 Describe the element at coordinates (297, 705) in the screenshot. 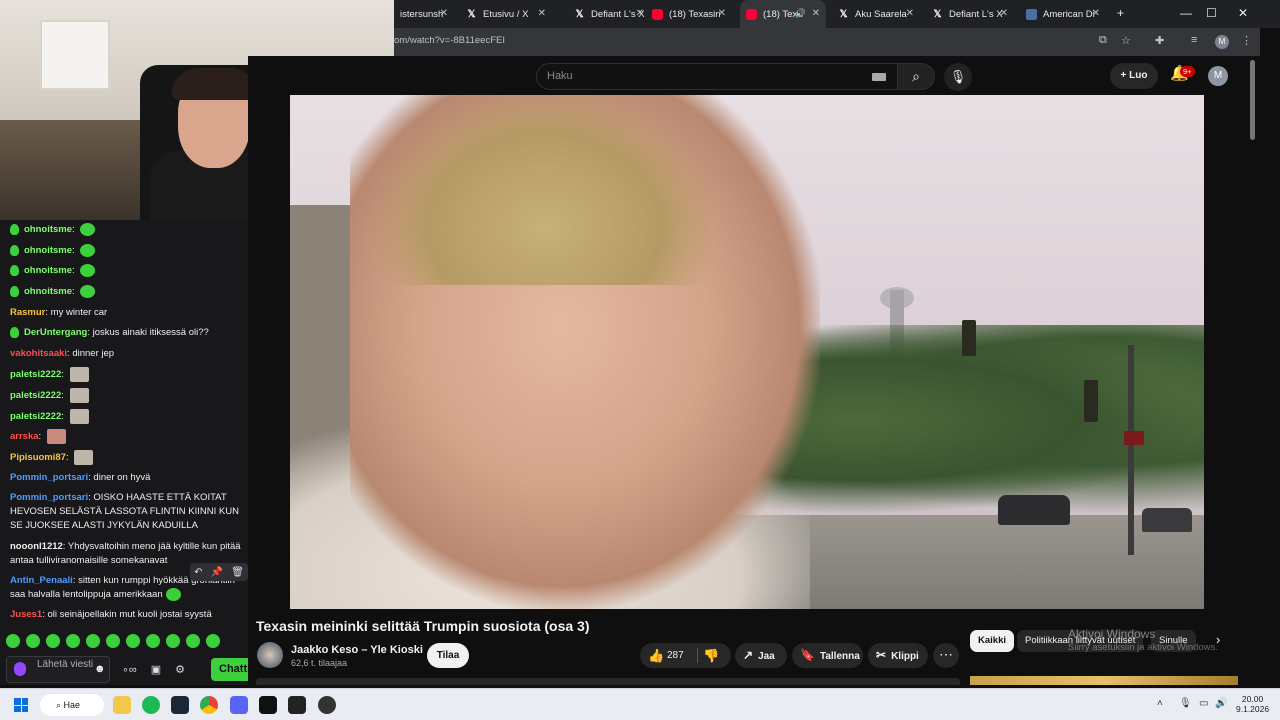

I see `rocket-league-icon` at that location.